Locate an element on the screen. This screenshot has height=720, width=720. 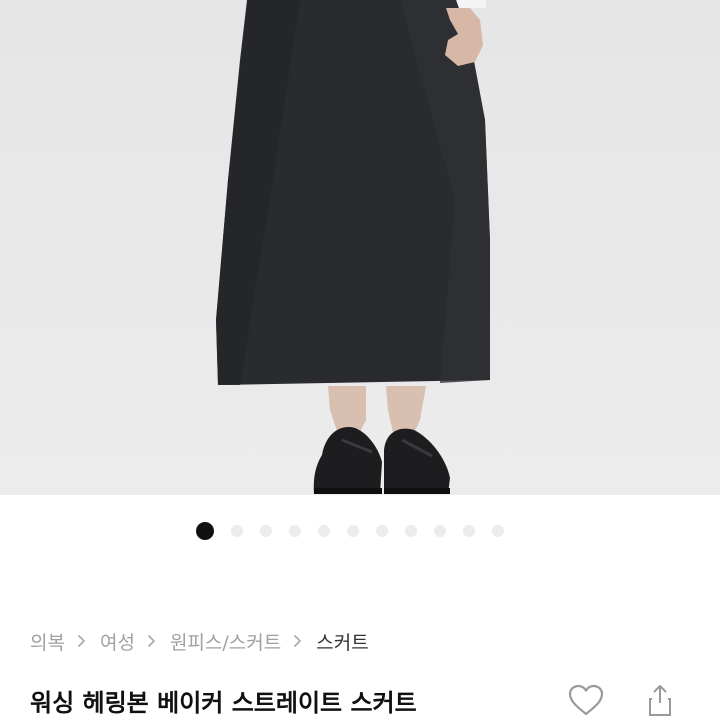
heart-outline-icon is located at coordinates (586, 700).